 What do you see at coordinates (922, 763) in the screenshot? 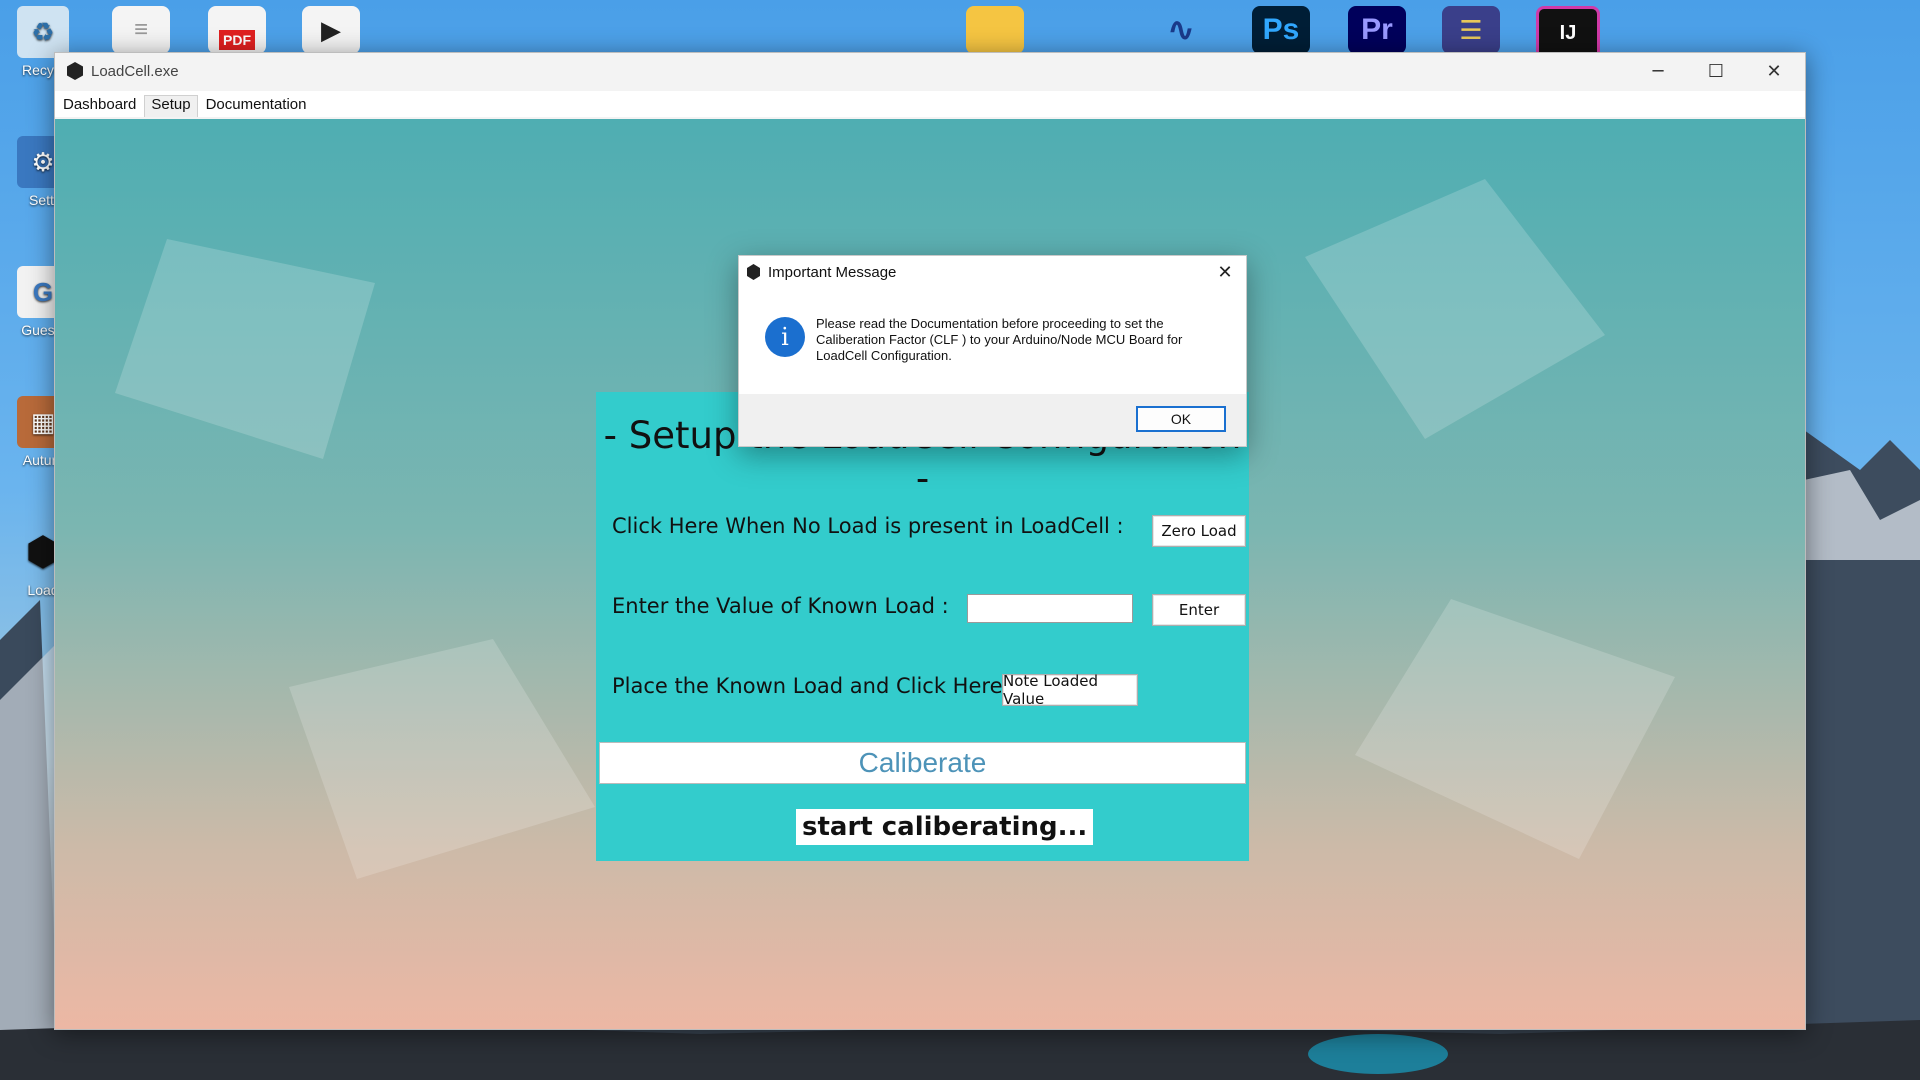
I see `calibrate-button: Caliberate` at bounding box center [922, 763].